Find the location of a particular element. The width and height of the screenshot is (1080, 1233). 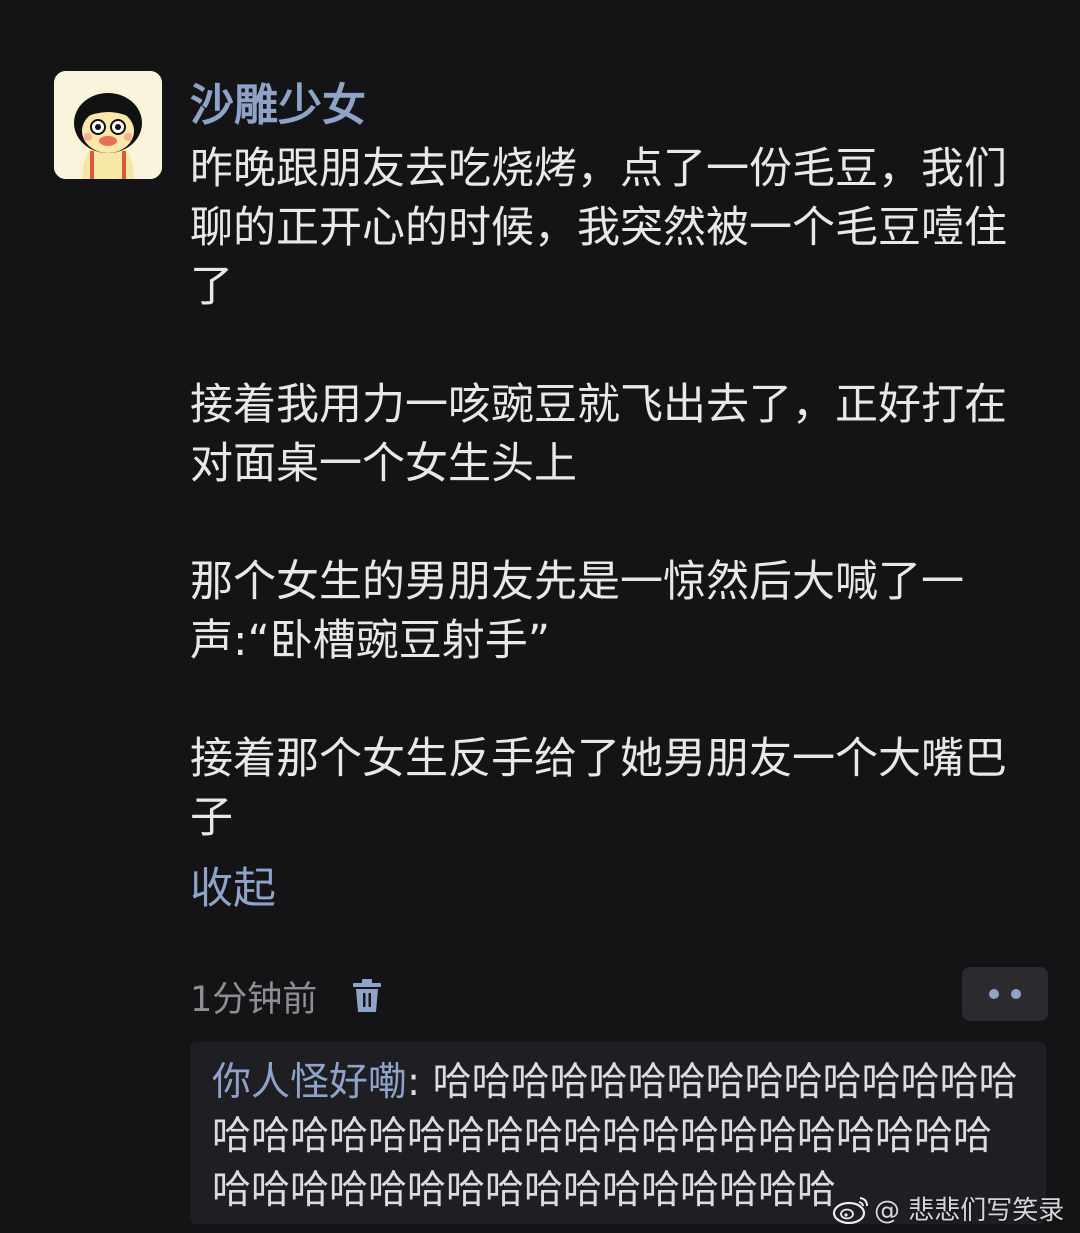

watermark: @ 悲悲们写笑录 is located at coordinates (948, 1208).